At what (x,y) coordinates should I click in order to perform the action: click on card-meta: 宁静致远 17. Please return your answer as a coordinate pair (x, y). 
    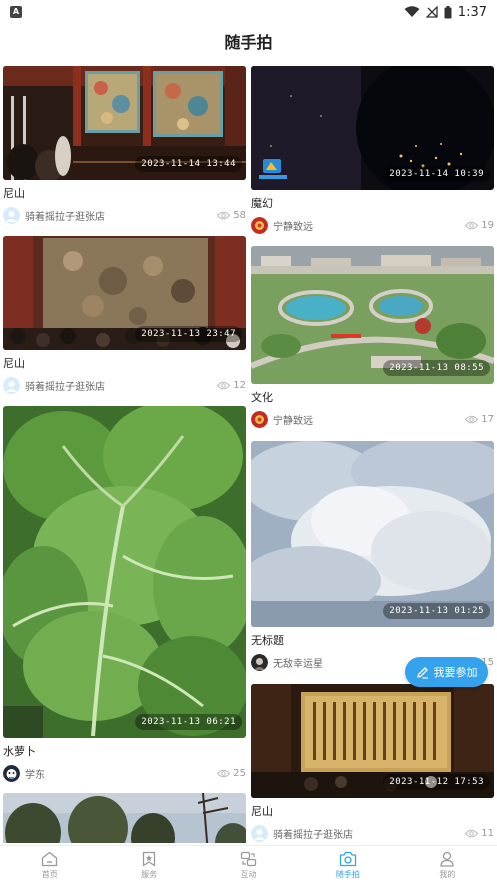
    Looking at the image, I should click on (372, 419).